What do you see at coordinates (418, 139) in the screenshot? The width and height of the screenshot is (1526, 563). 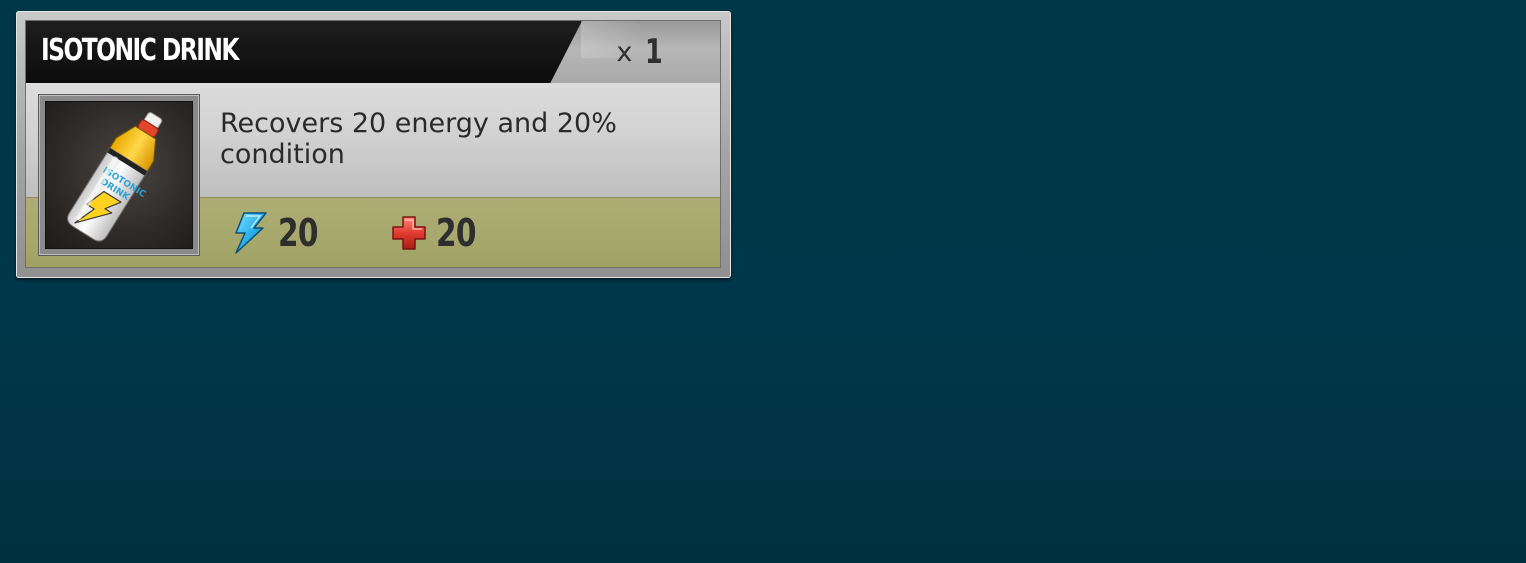 I see `item-description: Recovers 20 energy and 20% condition` at bounding box center [418, 139].